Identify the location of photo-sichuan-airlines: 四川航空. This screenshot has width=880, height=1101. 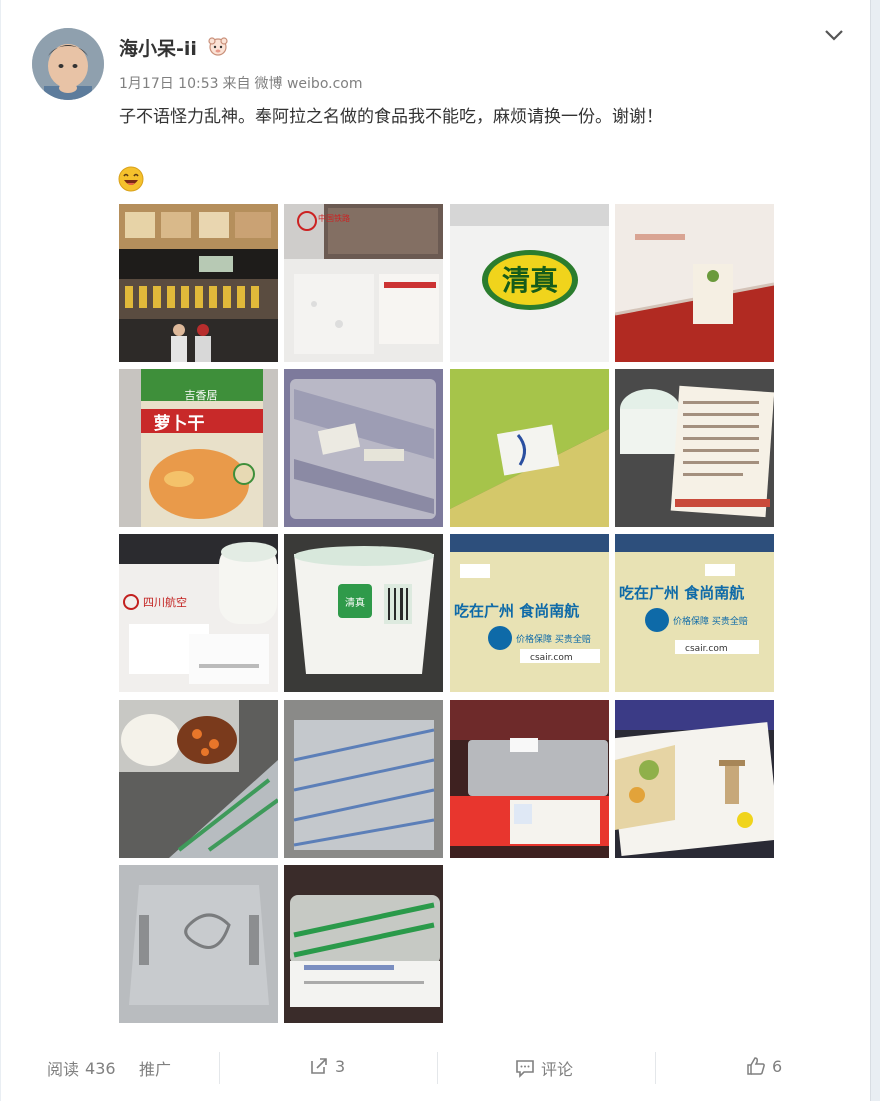
(198, 613).